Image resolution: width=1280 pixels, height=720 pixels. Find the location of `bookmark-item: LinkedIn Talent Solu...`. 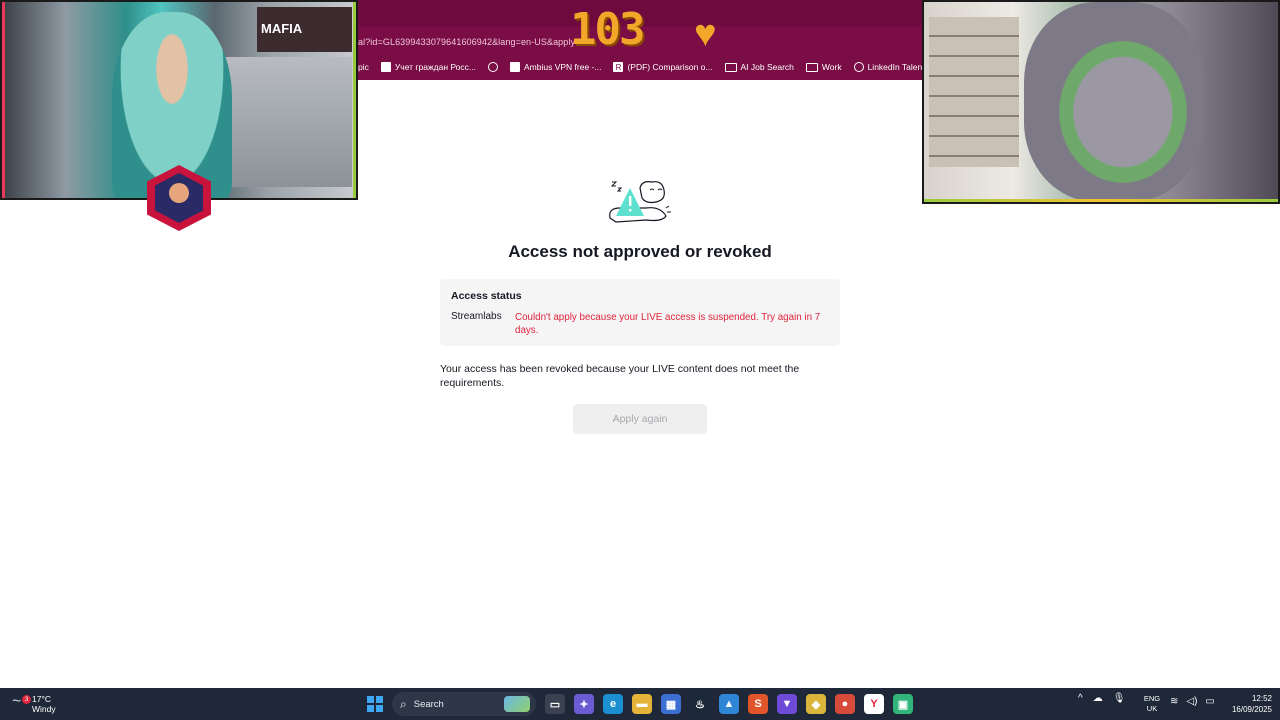

bookmark-item: LinkedIn Talent Solu... is located at coordinates (887, 67).